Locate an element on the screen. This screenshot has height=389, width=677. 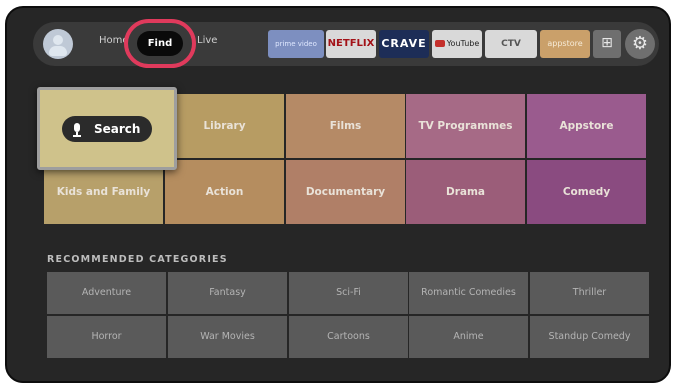
rec-tile: Horror is located at coordinates (106, 337).